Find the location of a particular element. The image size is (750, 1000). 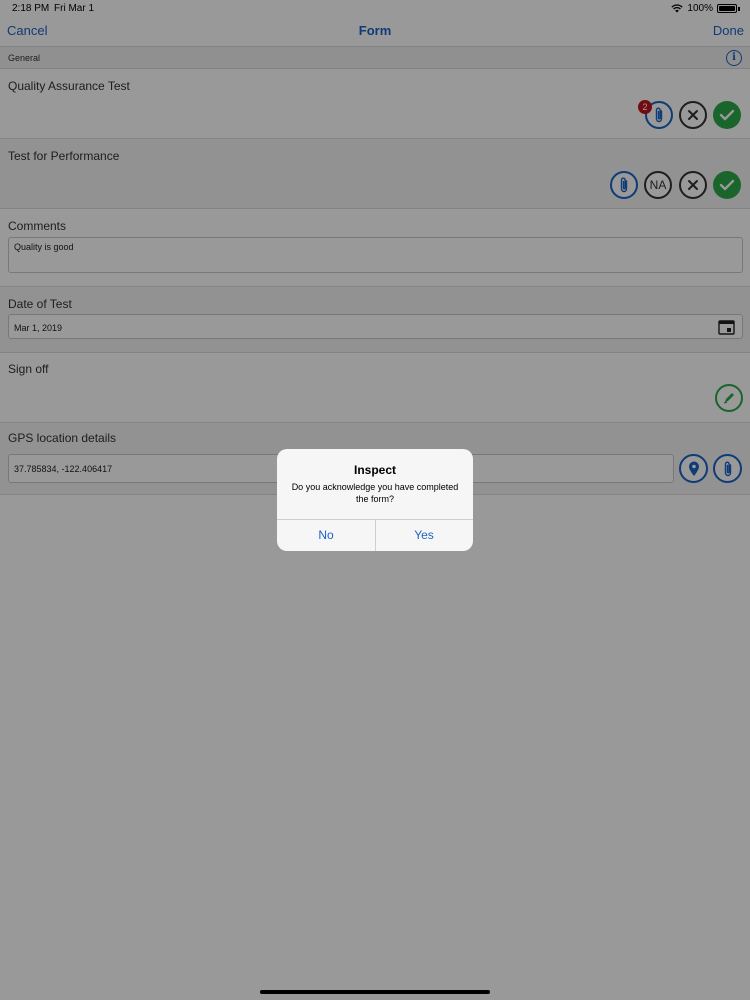

yes-button: Yes is located at coordinates (424, 535).